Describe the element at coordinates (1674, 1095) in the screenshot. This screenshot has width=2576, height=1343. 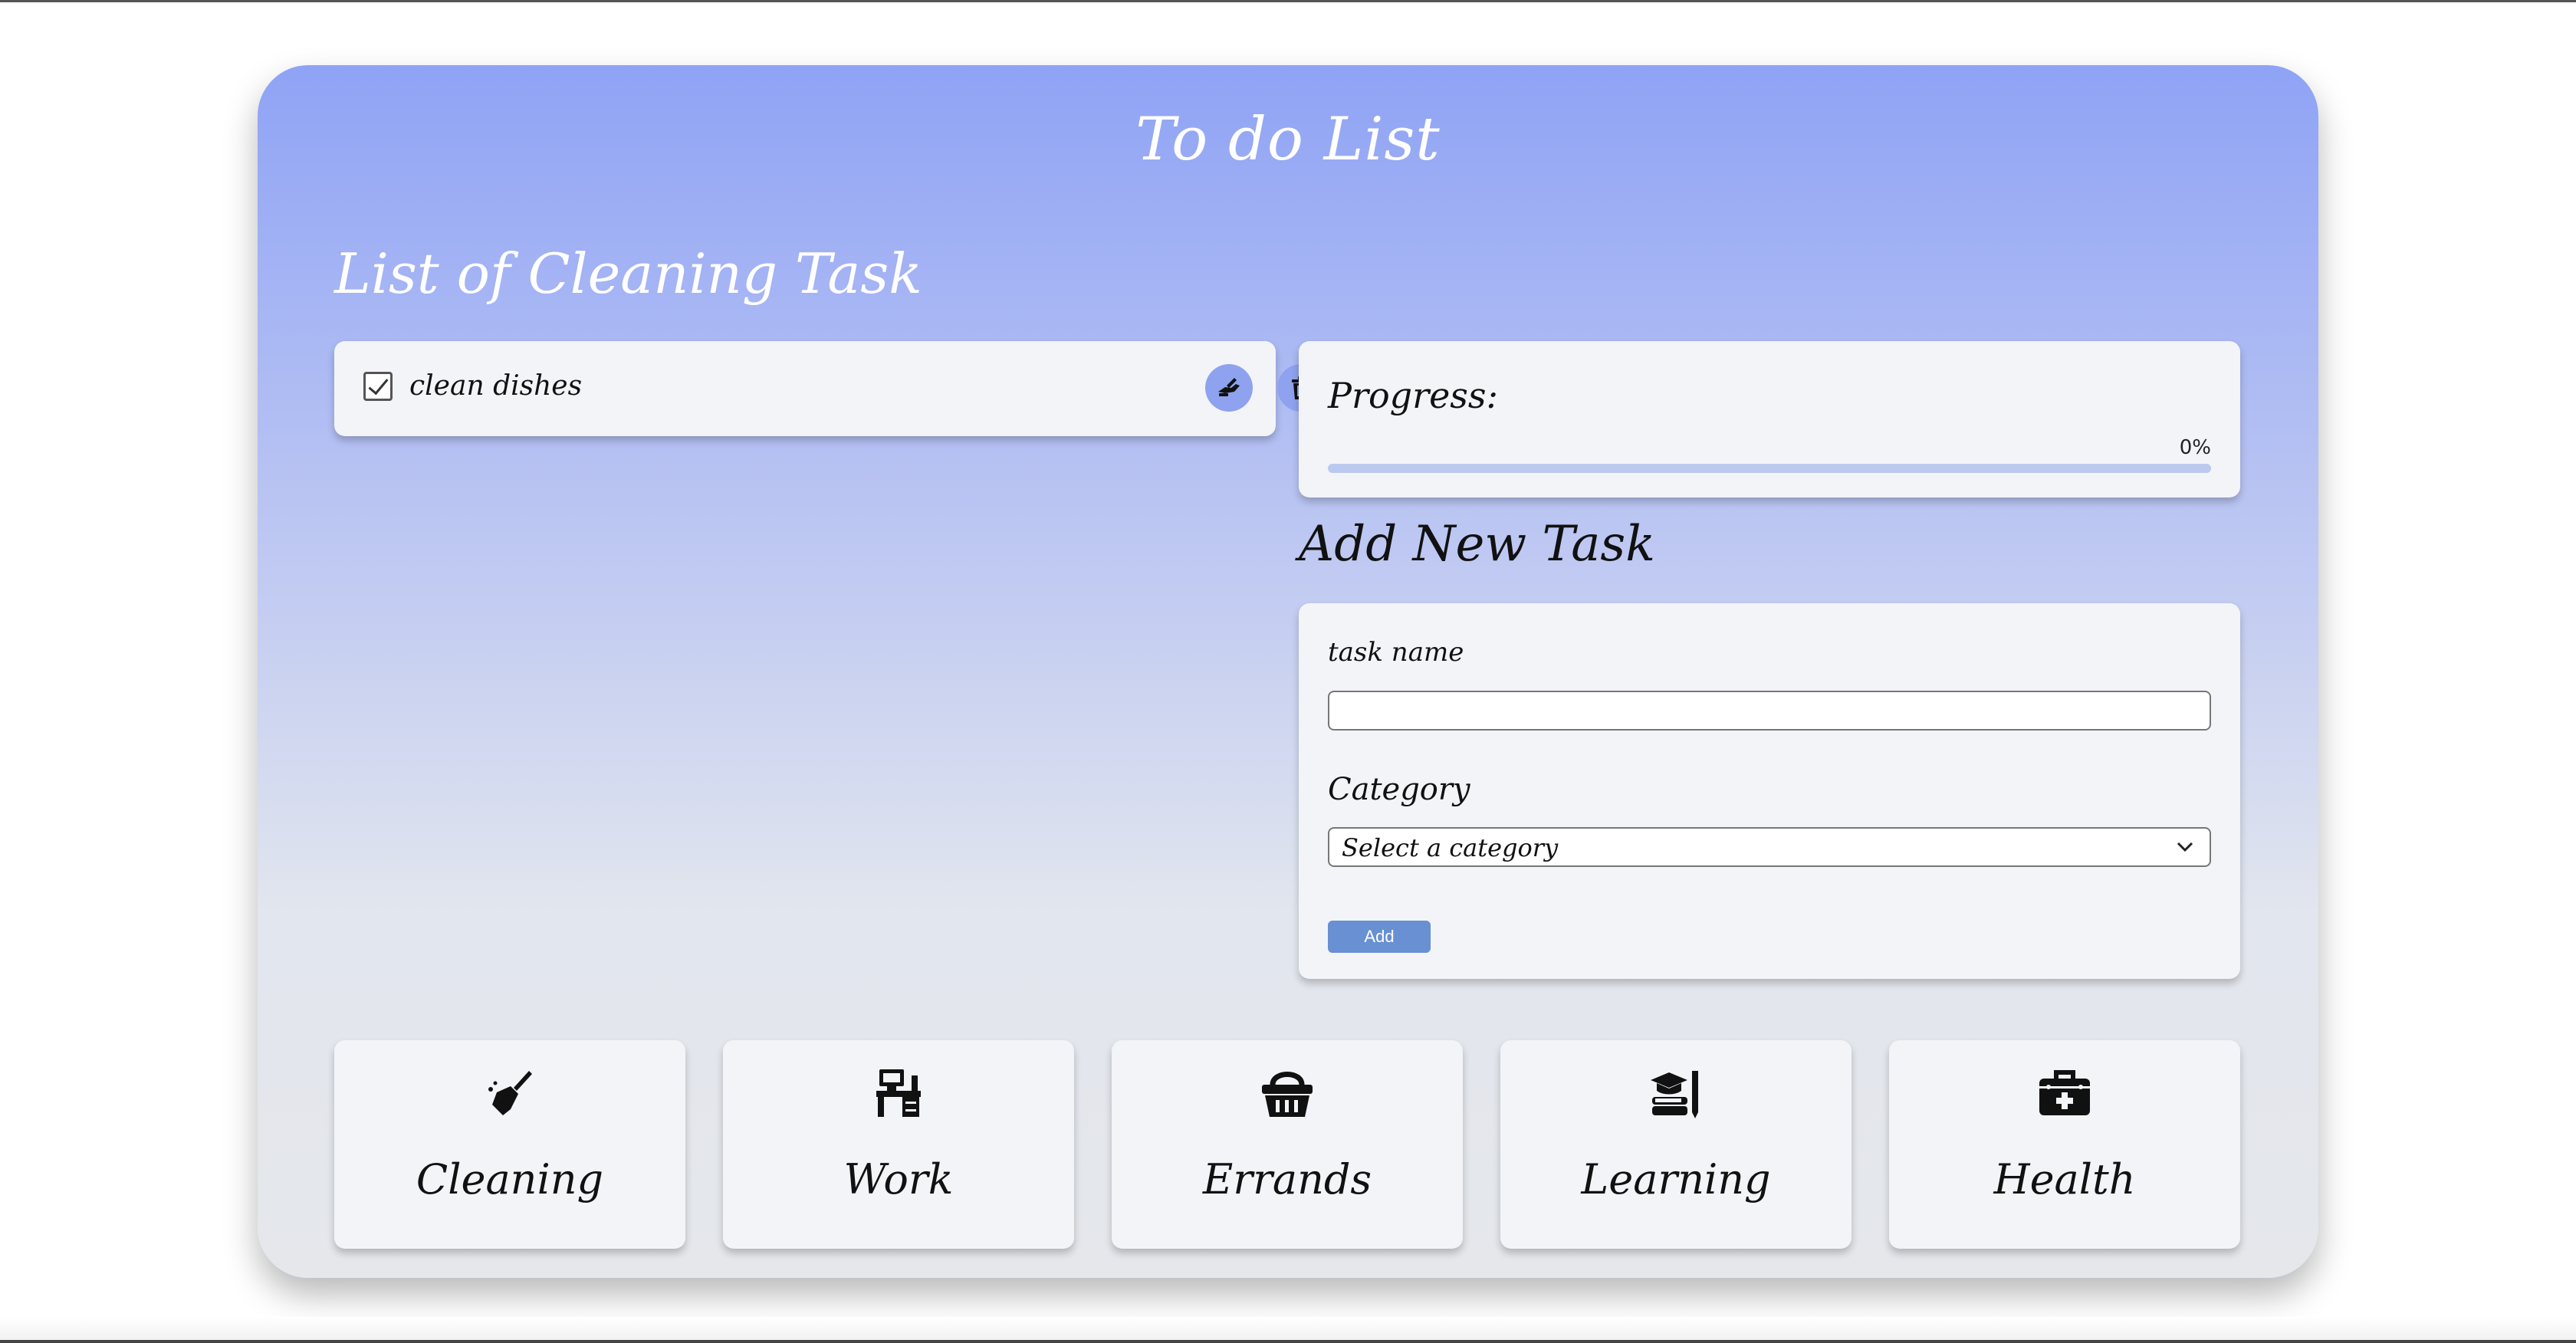
I see `graduation-books-icon` at that location.